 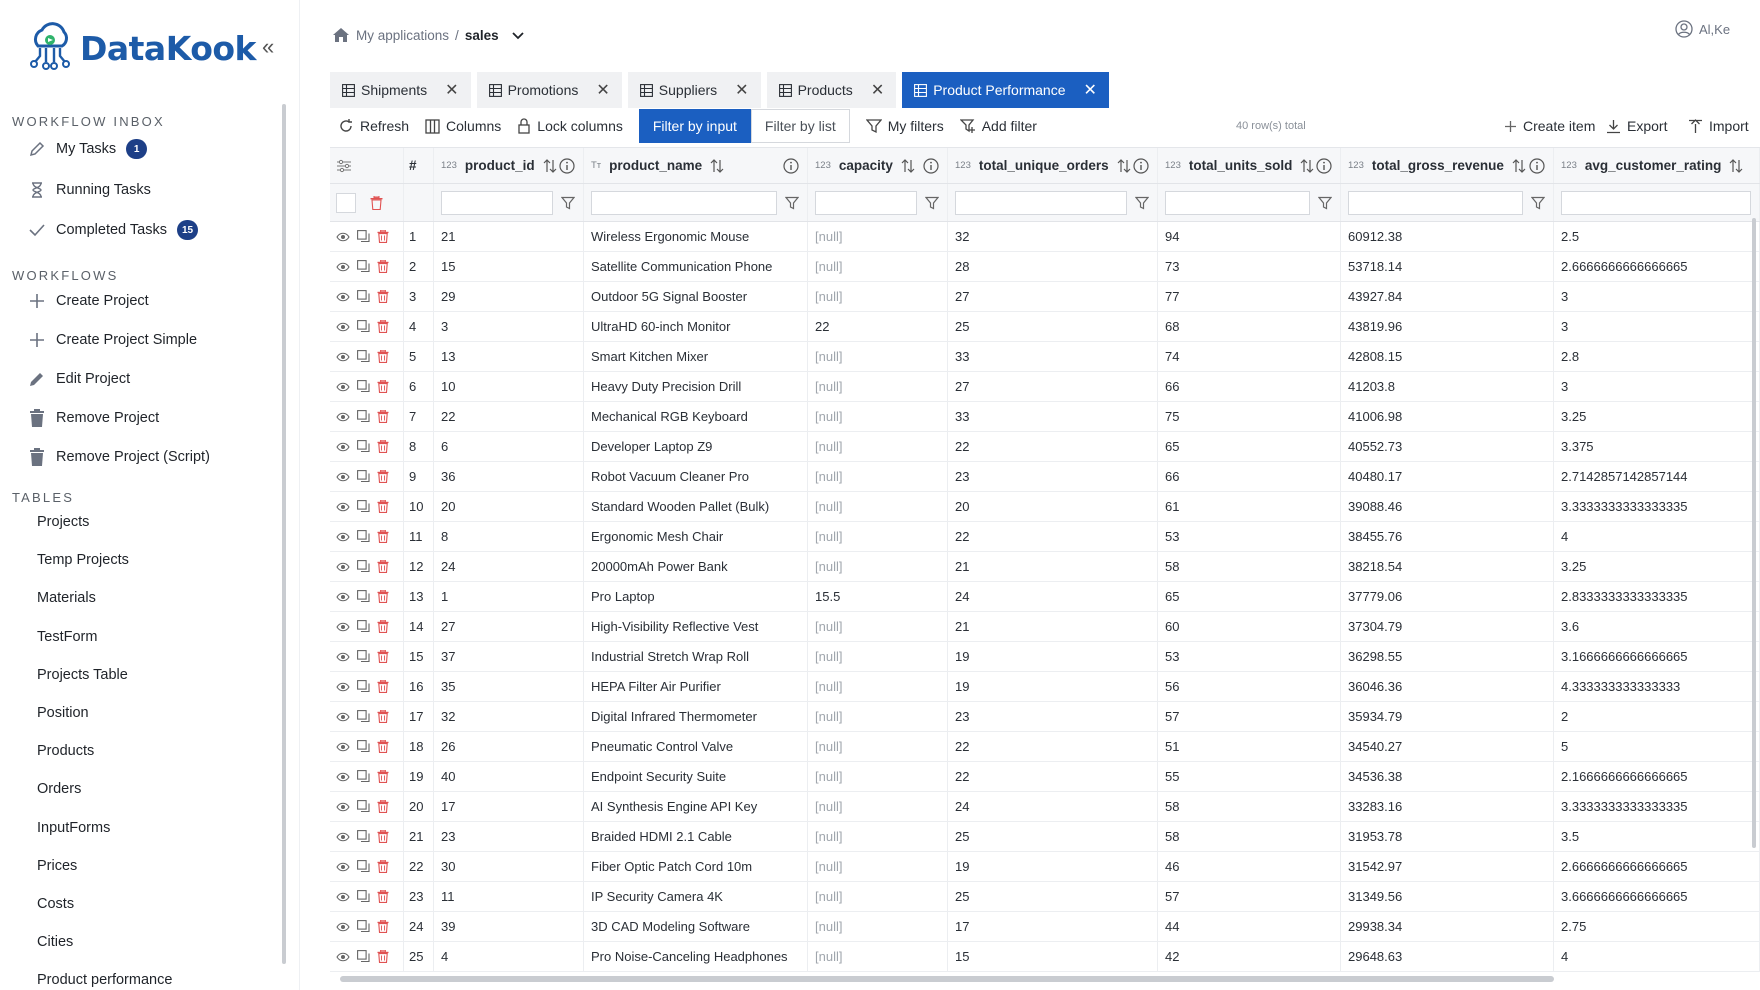 I want to click on tab-products: Products ✕, so click(x=831, y=90).